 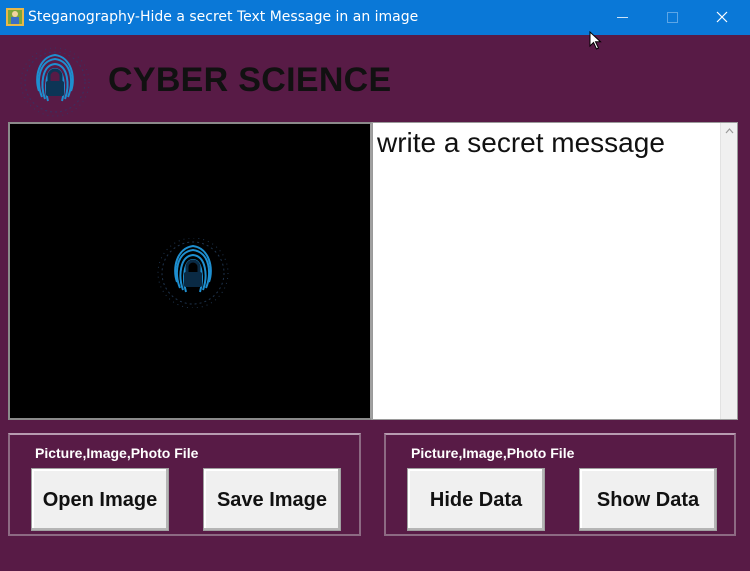 I want to click on secret-message-text: write a secret message, so click(x=521, y=142).